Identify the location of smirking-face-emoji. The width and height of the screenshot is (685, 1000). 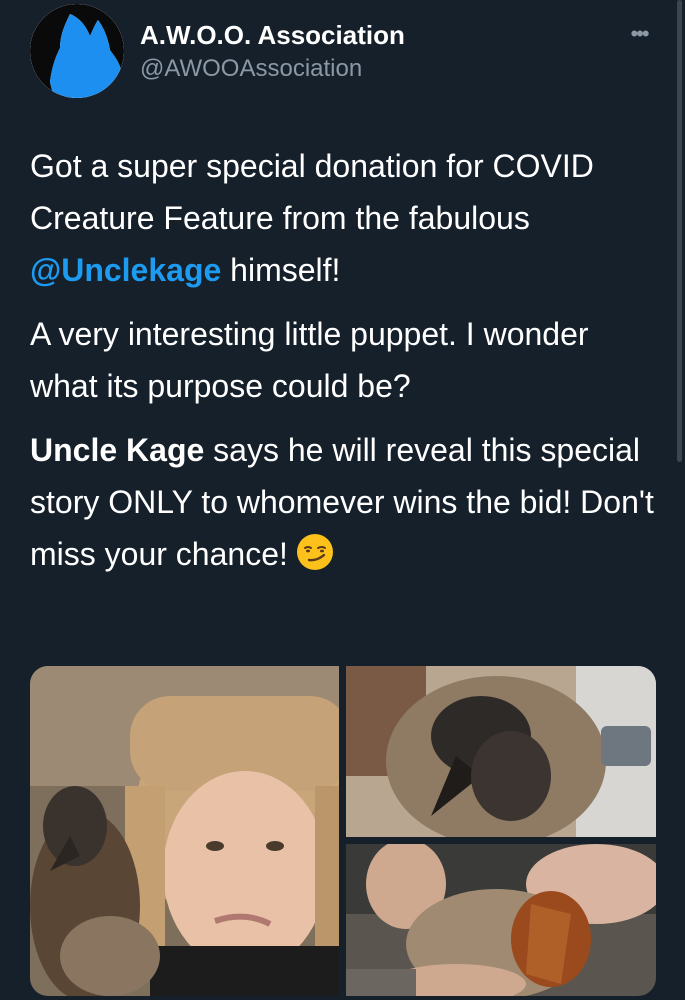
(314, 552).